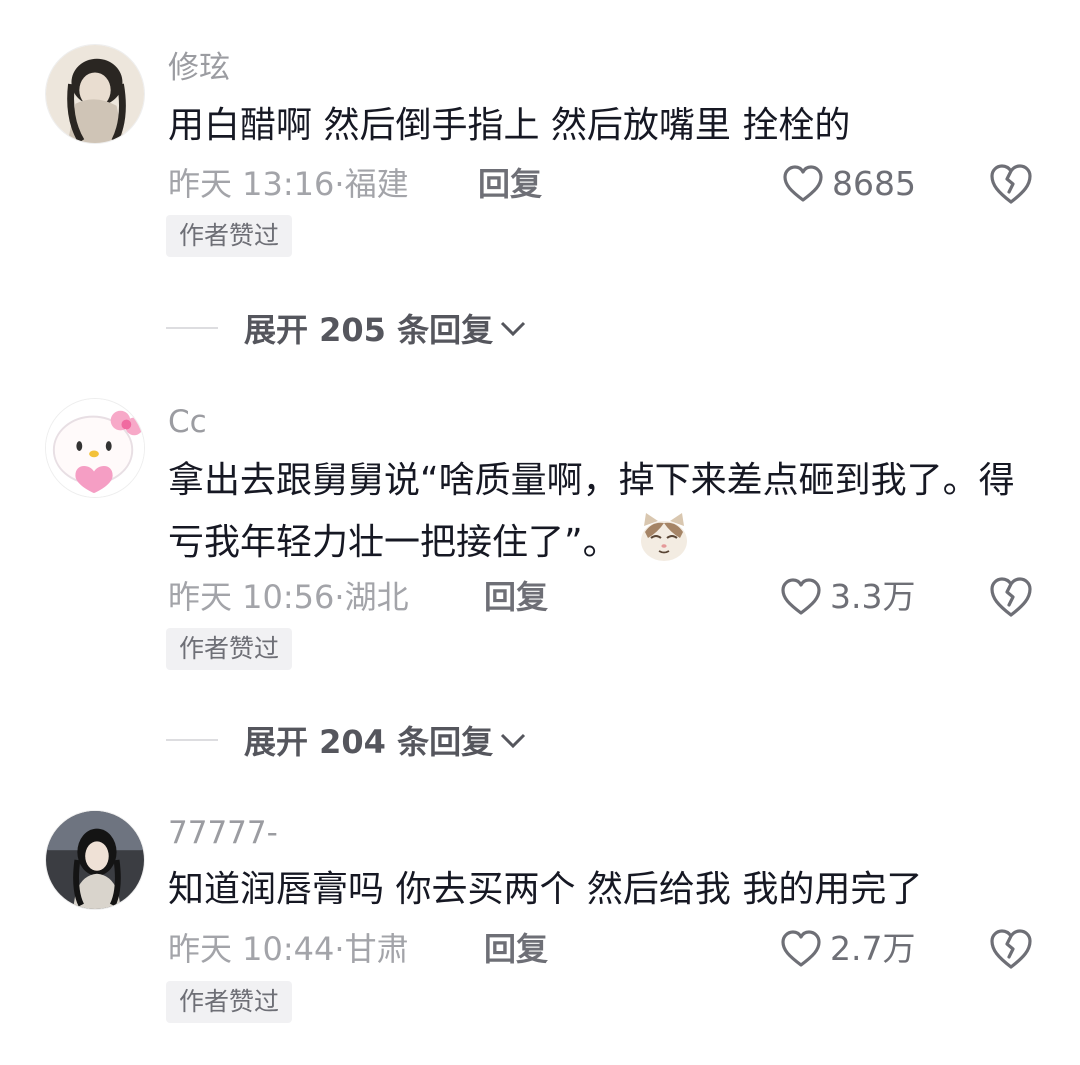 The image size is (1080, 1065). I want to click on like-count: 2.7万, so click(873, 948).